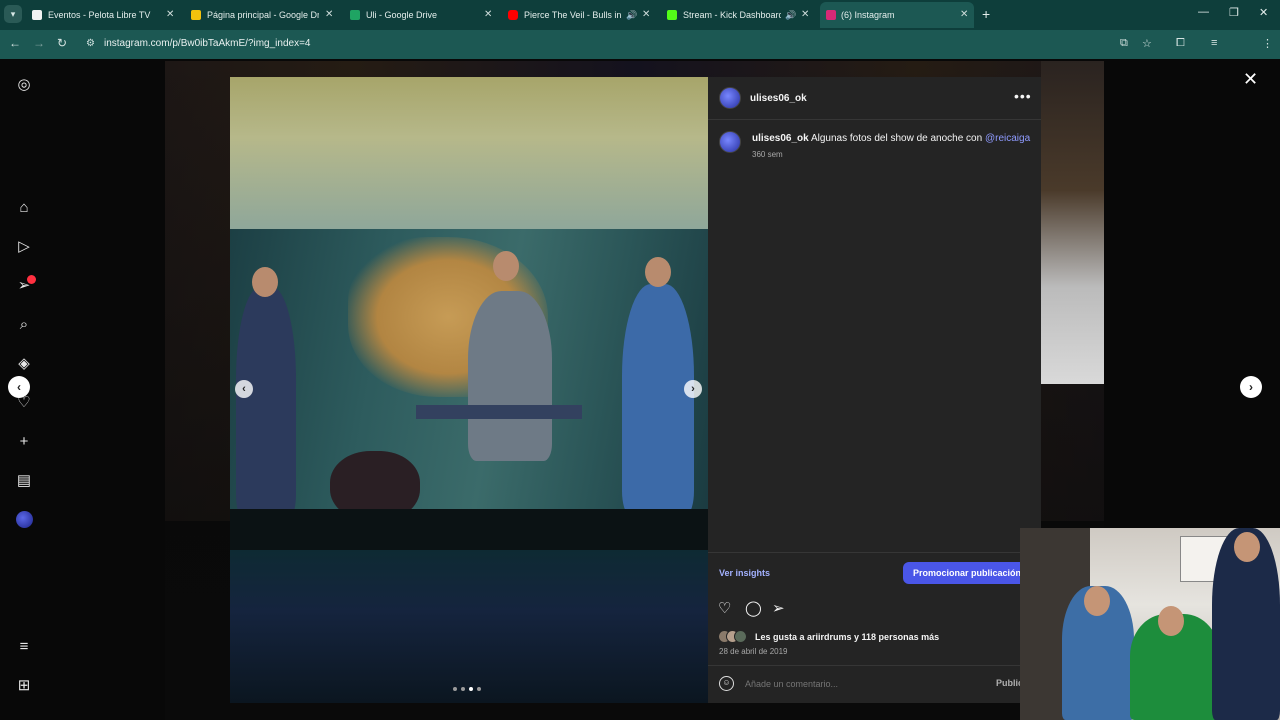 The height and width of the screenshot is (720, 1280). I want to click on media-controls-icon: ≡, so click(1214, 43).